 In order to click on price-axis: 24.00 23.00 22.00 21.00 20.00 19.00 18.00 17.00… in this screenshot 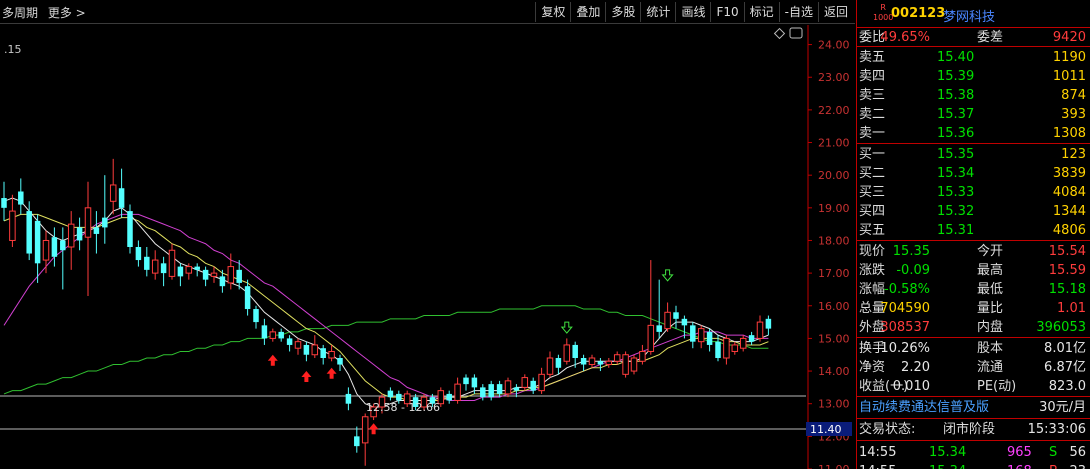, I will do `click(829, 254)`.